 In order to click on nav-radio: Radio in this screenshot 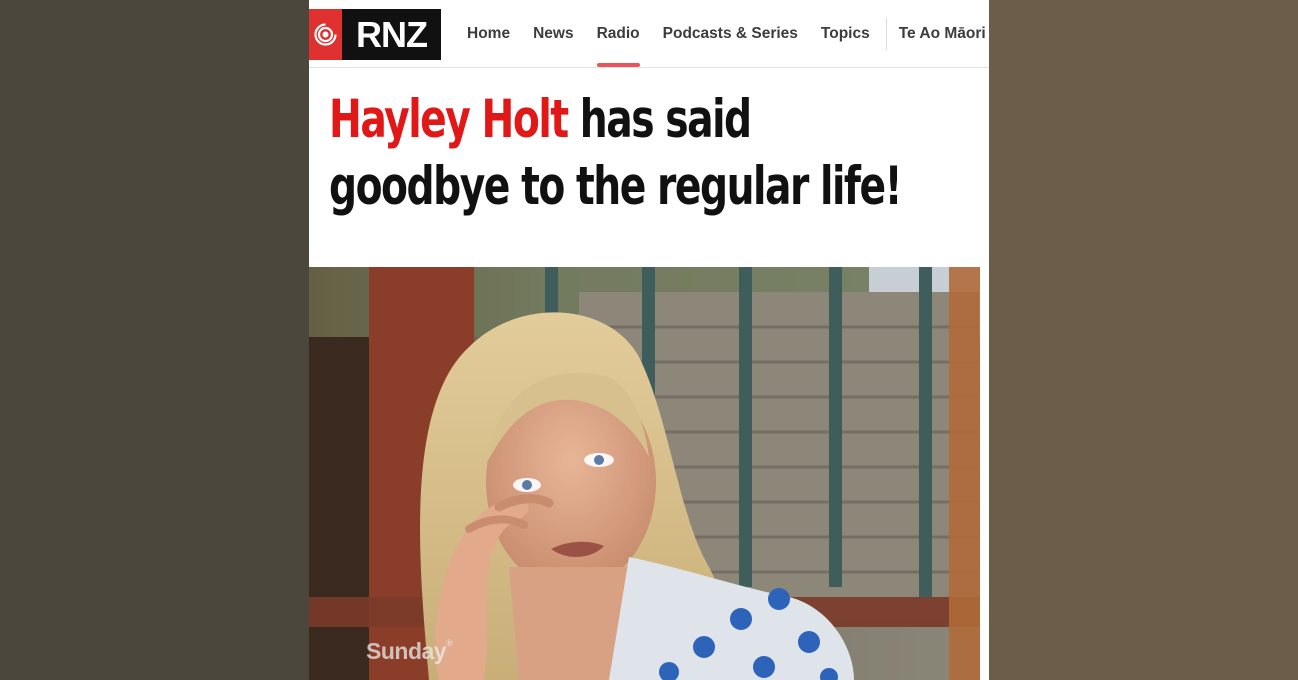, I will do `click(618, 34)`.